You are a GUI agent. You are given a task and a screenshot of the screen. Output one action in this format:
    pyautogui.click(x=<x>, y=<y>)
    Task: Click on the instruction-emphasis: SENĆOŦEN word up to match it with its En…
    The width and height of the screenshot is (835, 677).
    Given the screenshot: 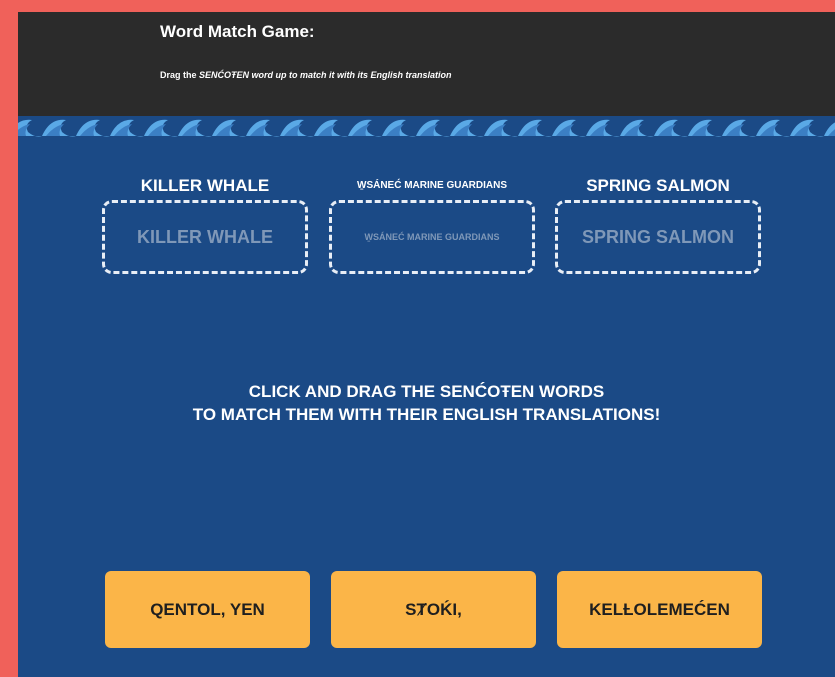 What is the action you would take?
    pyautogui.click(x=325, y=75)
    